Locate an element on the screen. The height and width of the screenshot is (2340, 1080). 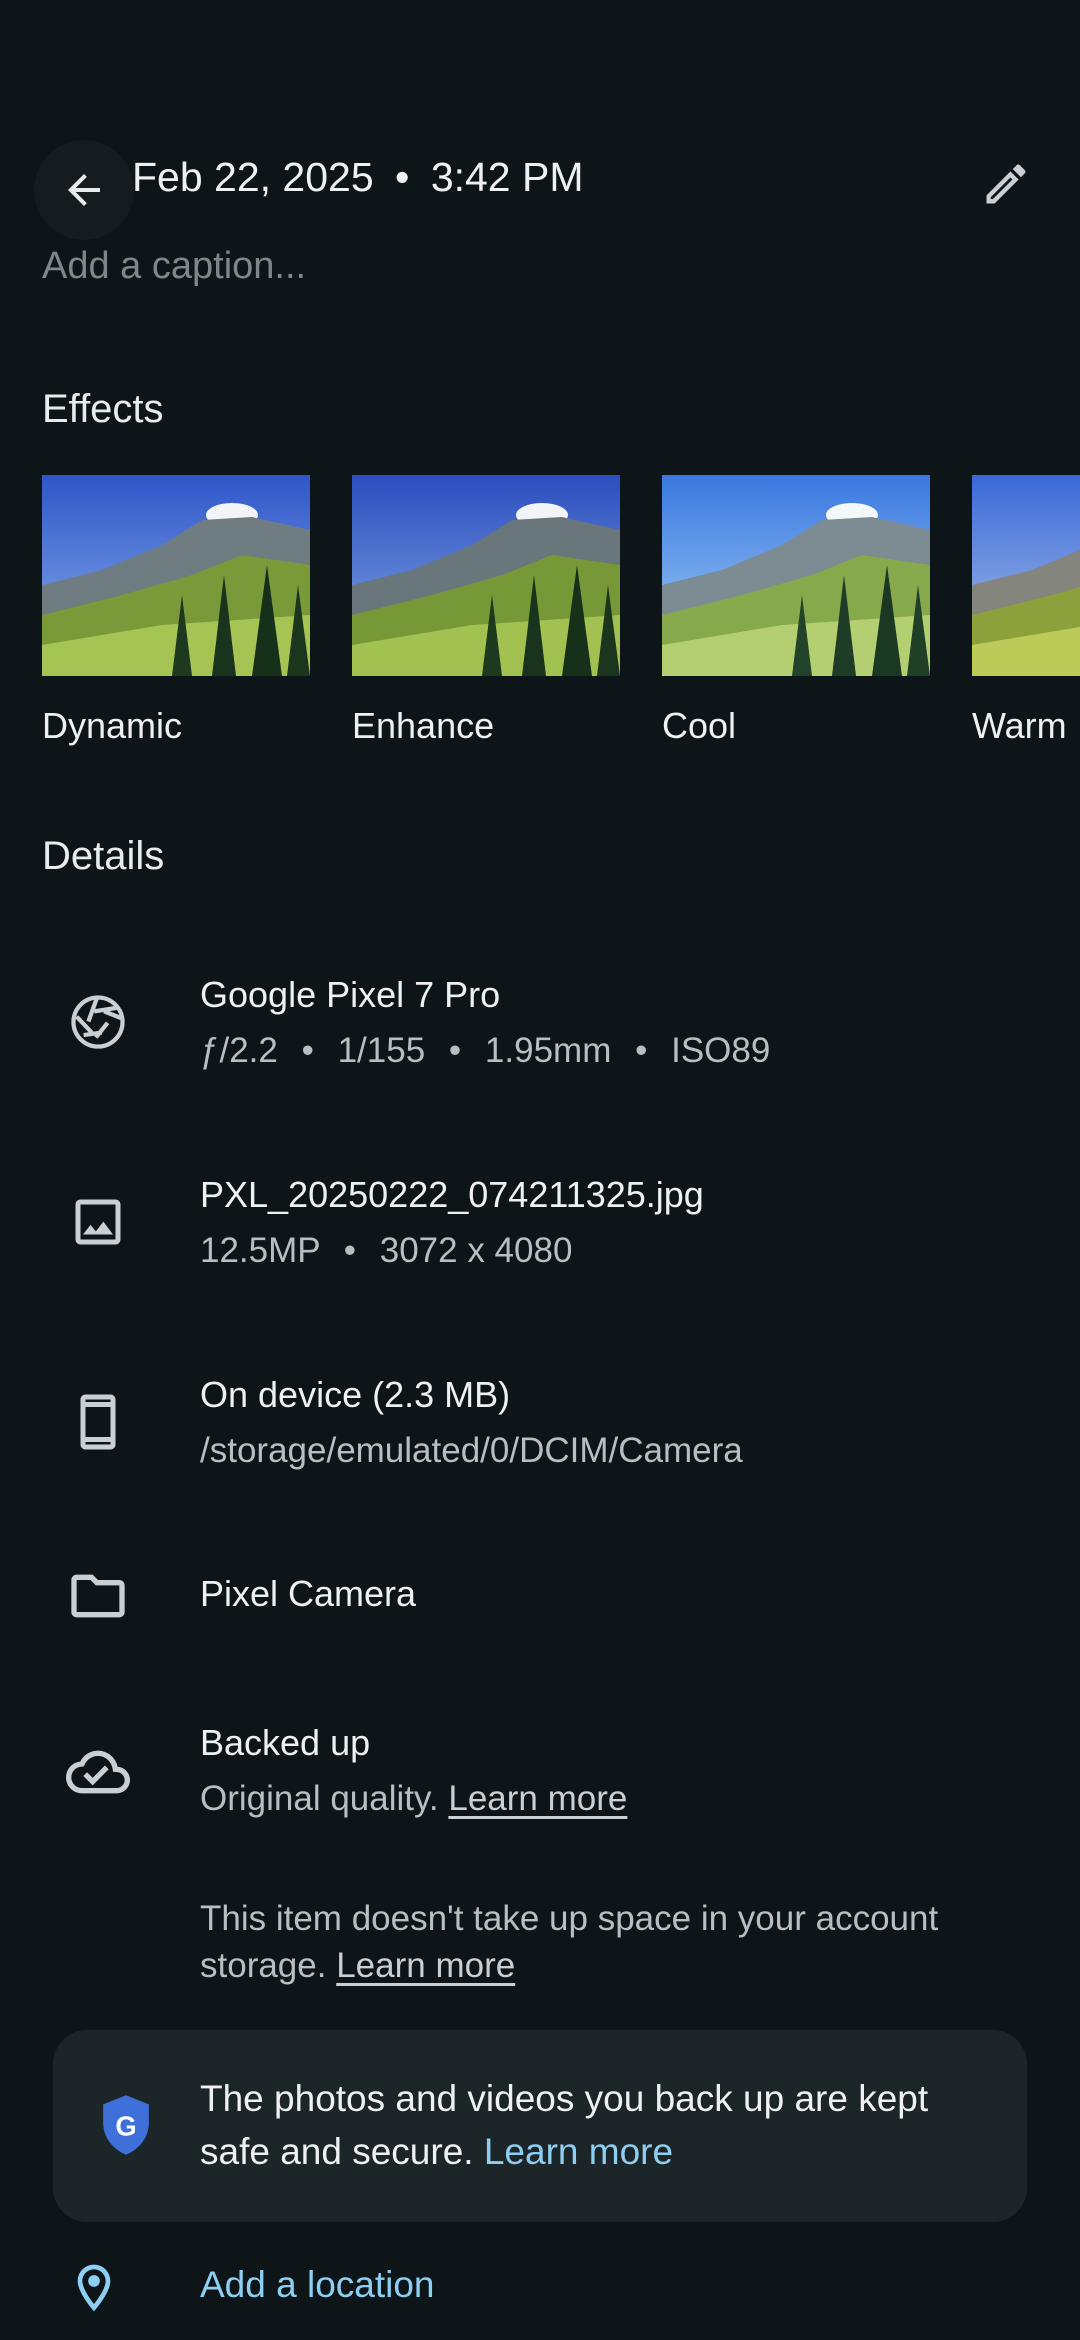
focal-length-value: 1.95mm is located at coordinates (548, 1050).